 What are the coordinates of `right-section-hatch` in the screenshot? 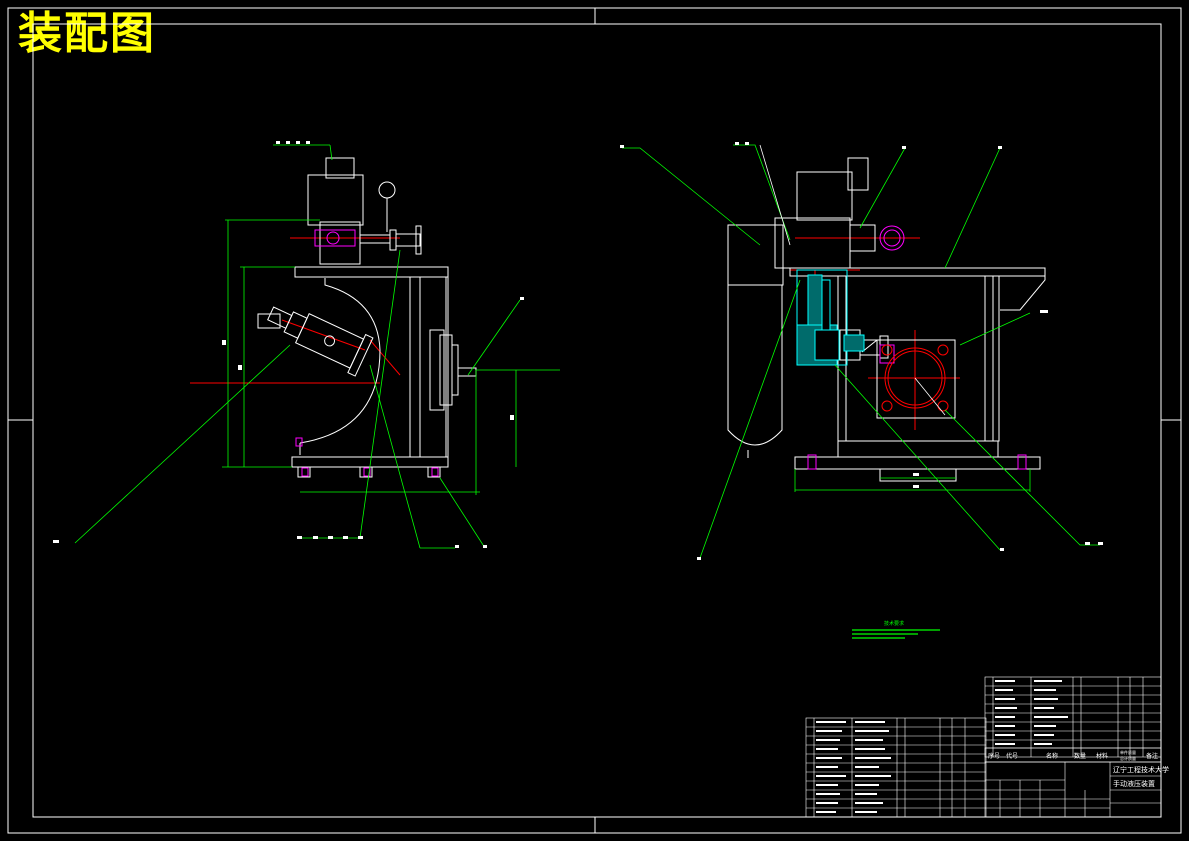 It's located at (830, 317).